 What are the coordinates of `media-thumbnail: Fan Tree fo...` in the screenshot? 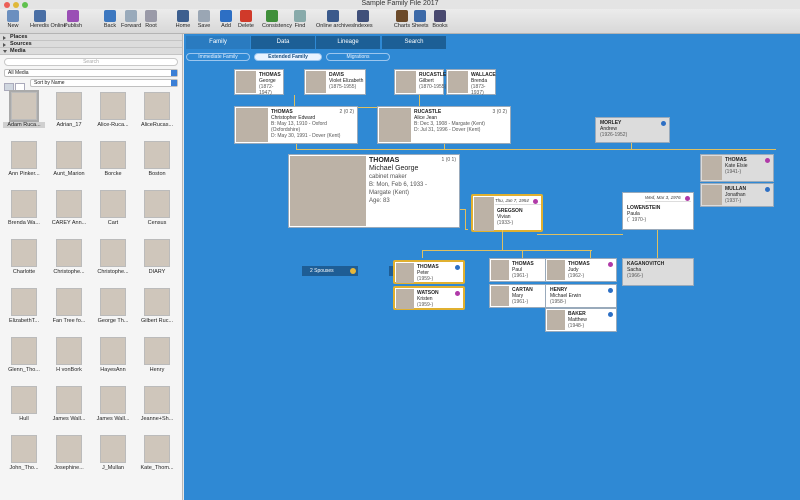 It's located at (69, 306).